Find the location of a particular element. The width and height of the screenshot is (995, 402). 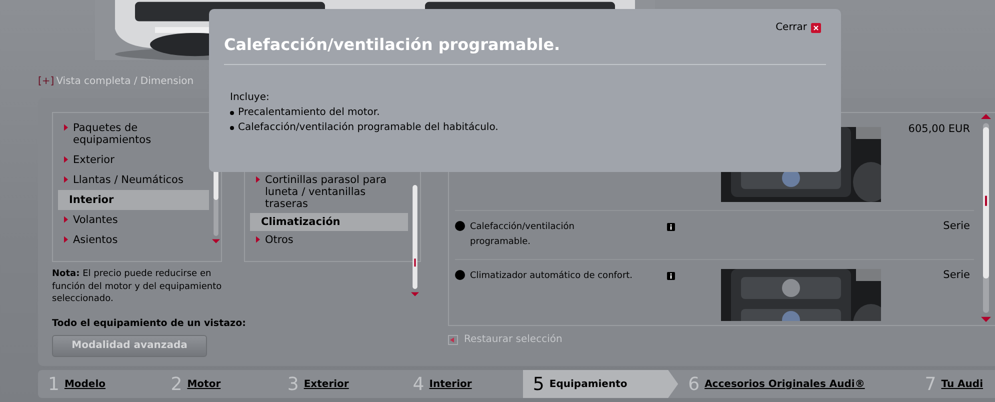

category-item: Paquetes de equipamientos is located at coordinates (133, 134).